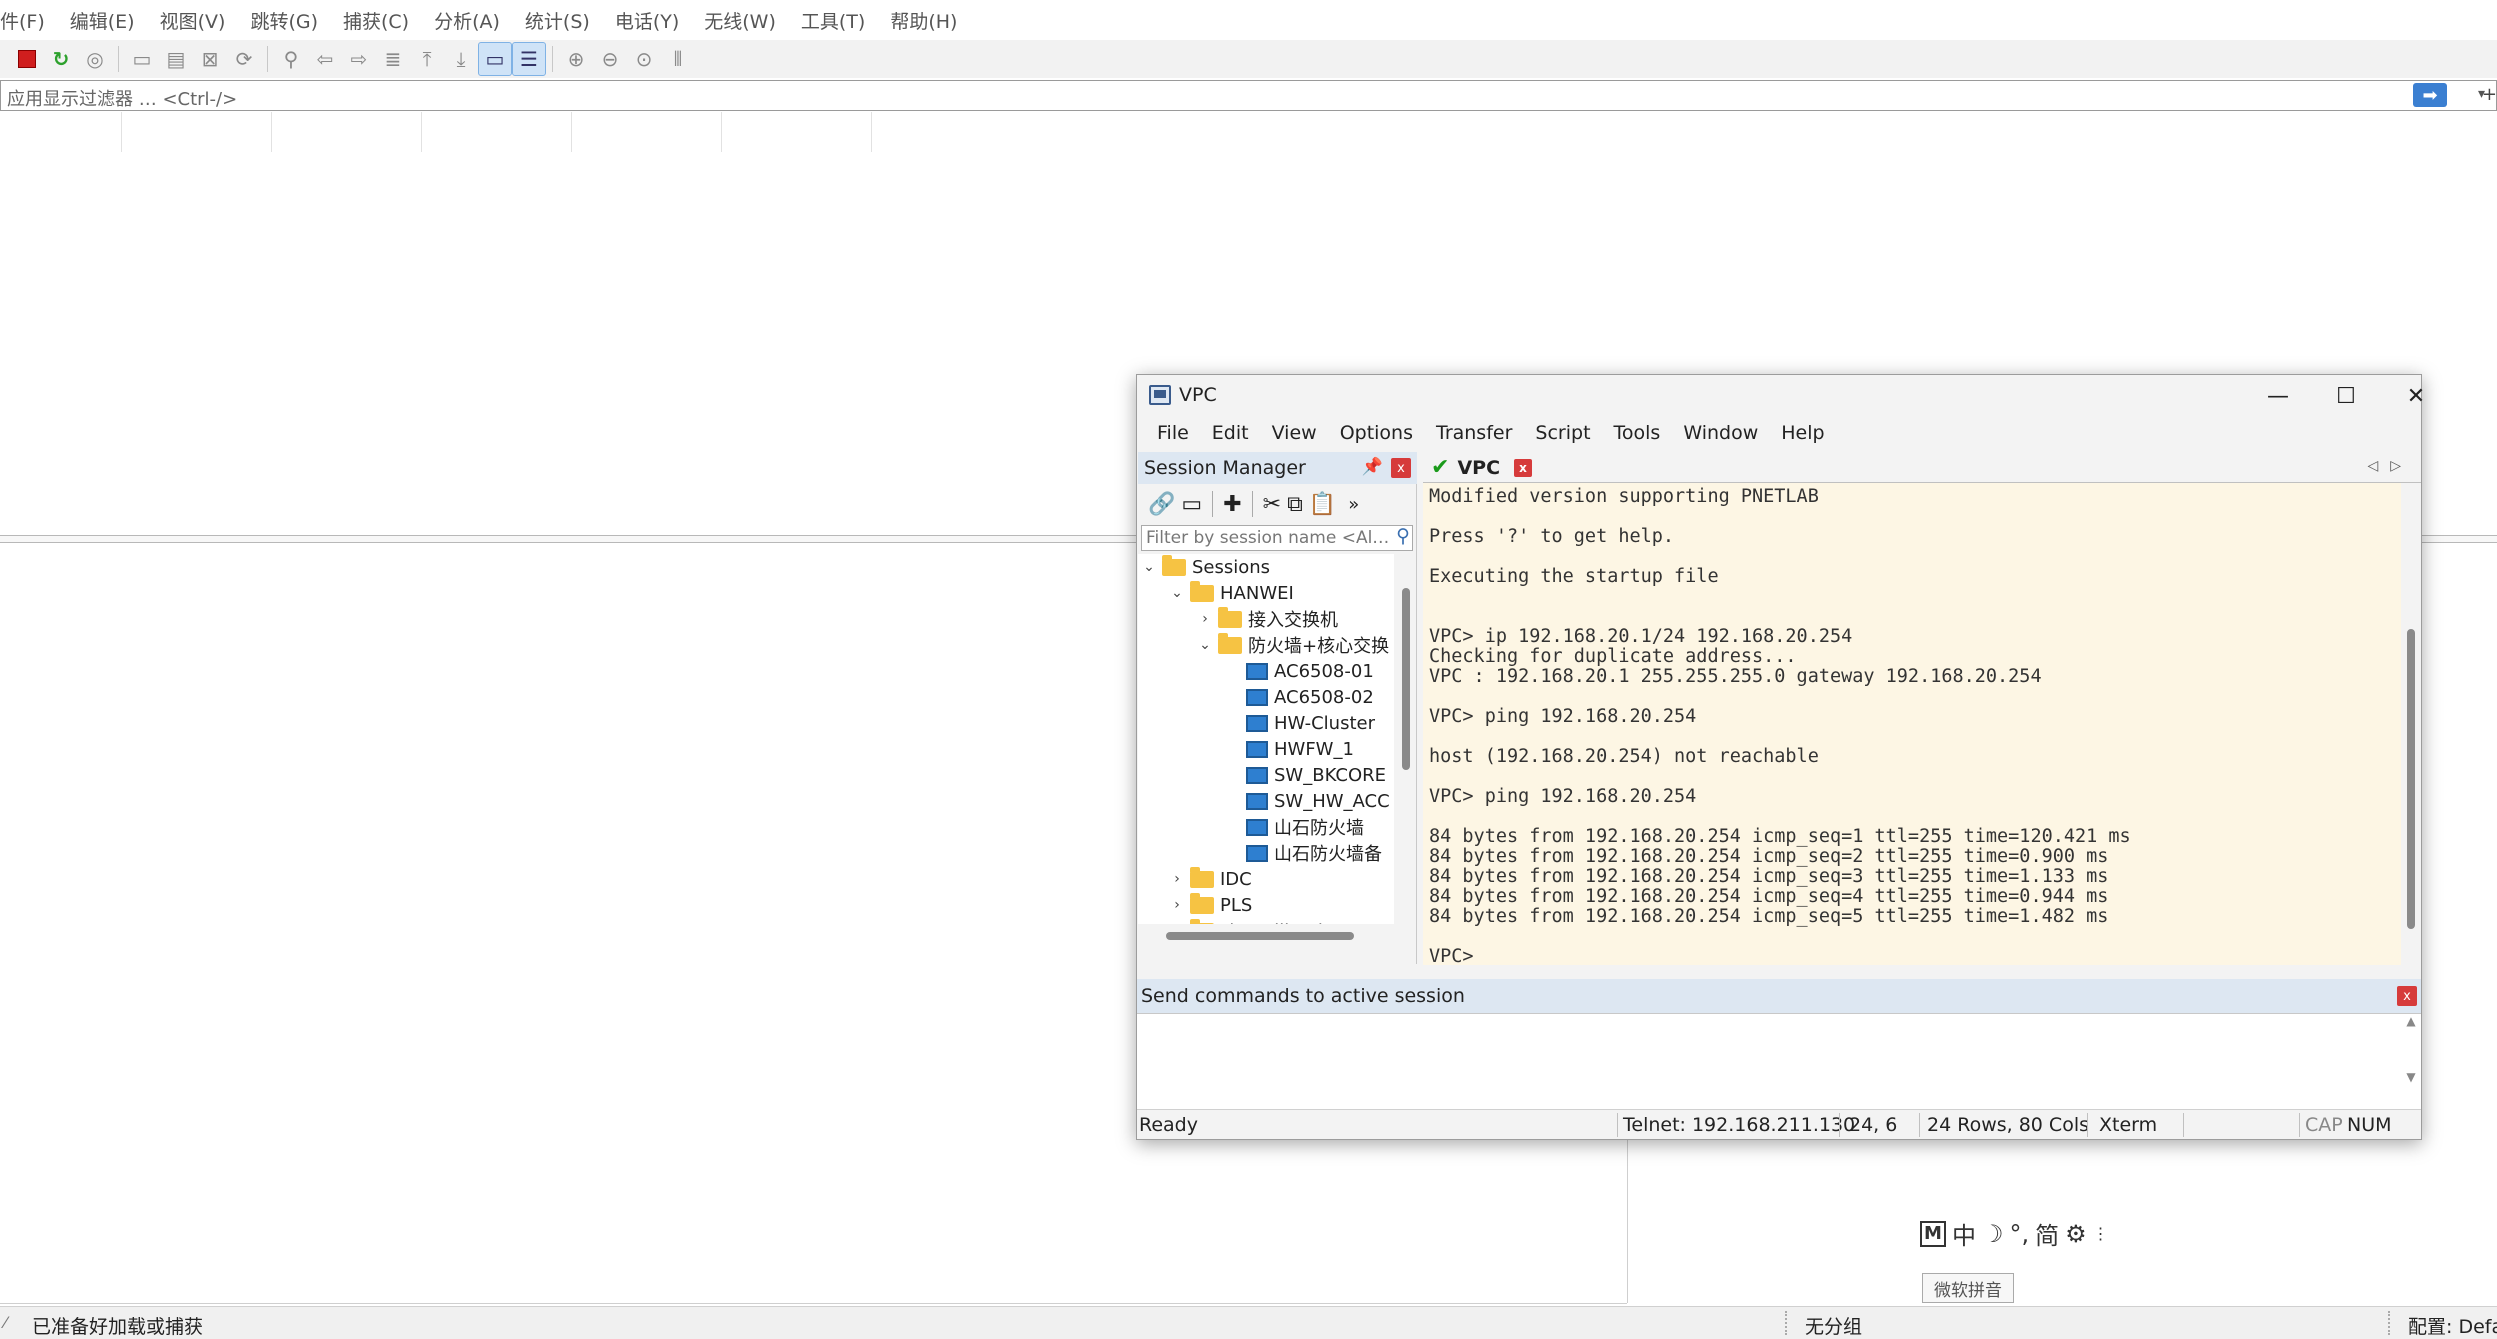 This screenshot has height=1339, width=2497. Describe the element at coordinates (2047, 1233) in the screenshot. I see `ime-simplified-button: 简` at that location.